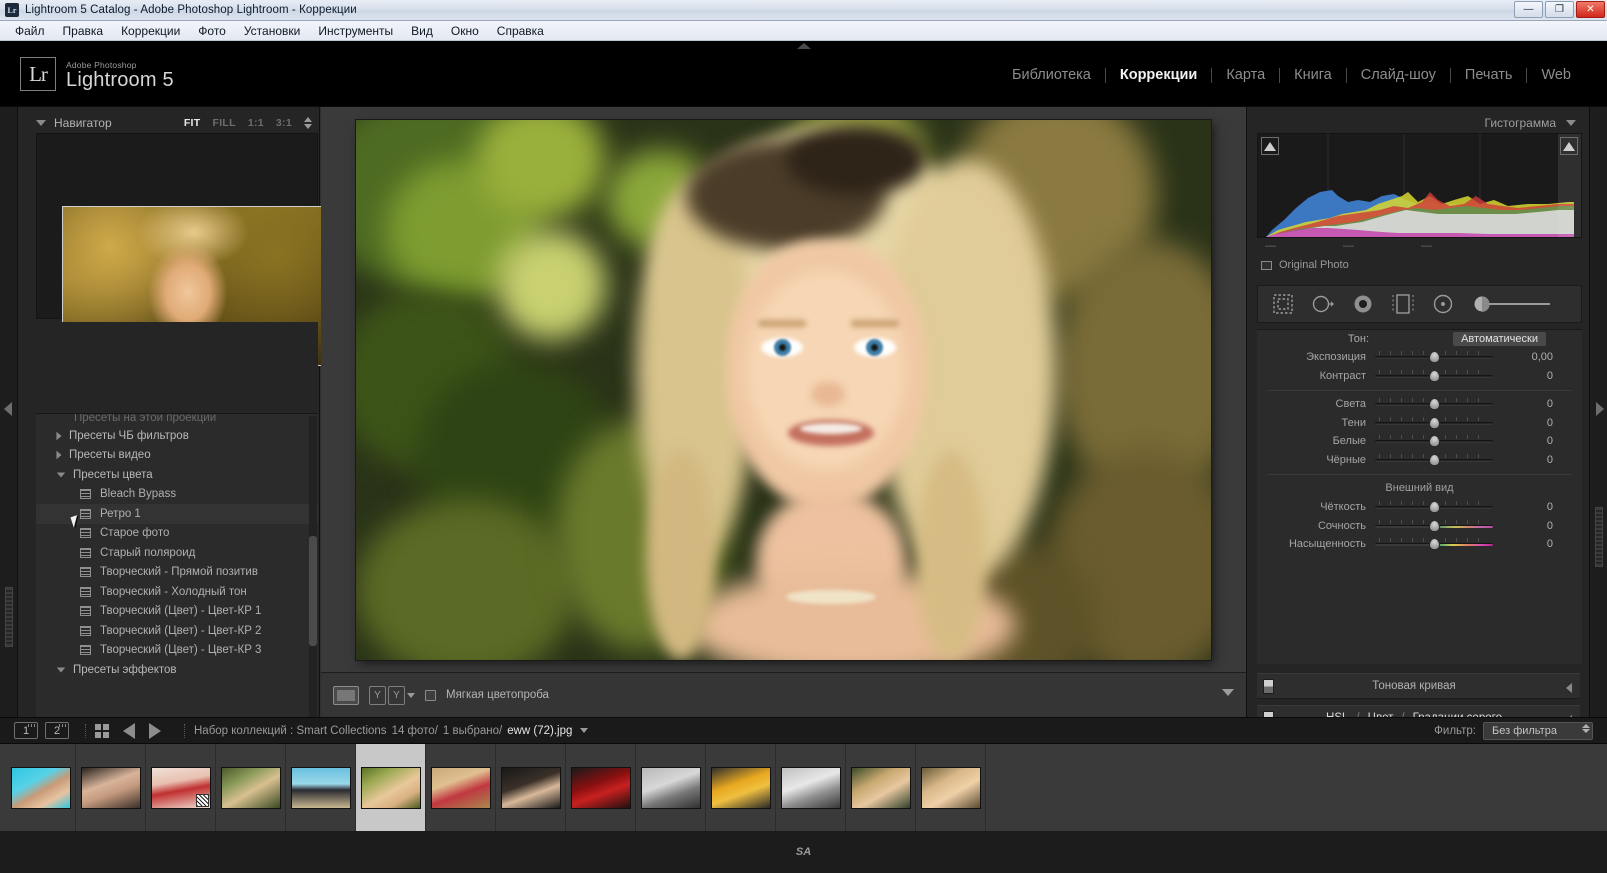  Describe the element at coordinates (177, 651) in the screenshot. I see `preset-item-8: Творческий (Цвет) - Цвет-КР 3` at that location.